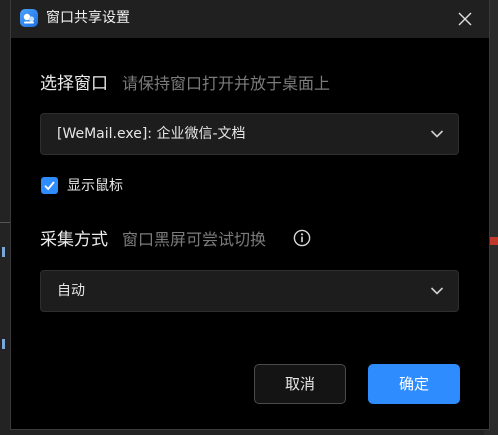  What do you see at coordinates (95, 186) in the screenshot?
I see `show-cursor-label: 显示鼠标` at bounding box center [95, 186].